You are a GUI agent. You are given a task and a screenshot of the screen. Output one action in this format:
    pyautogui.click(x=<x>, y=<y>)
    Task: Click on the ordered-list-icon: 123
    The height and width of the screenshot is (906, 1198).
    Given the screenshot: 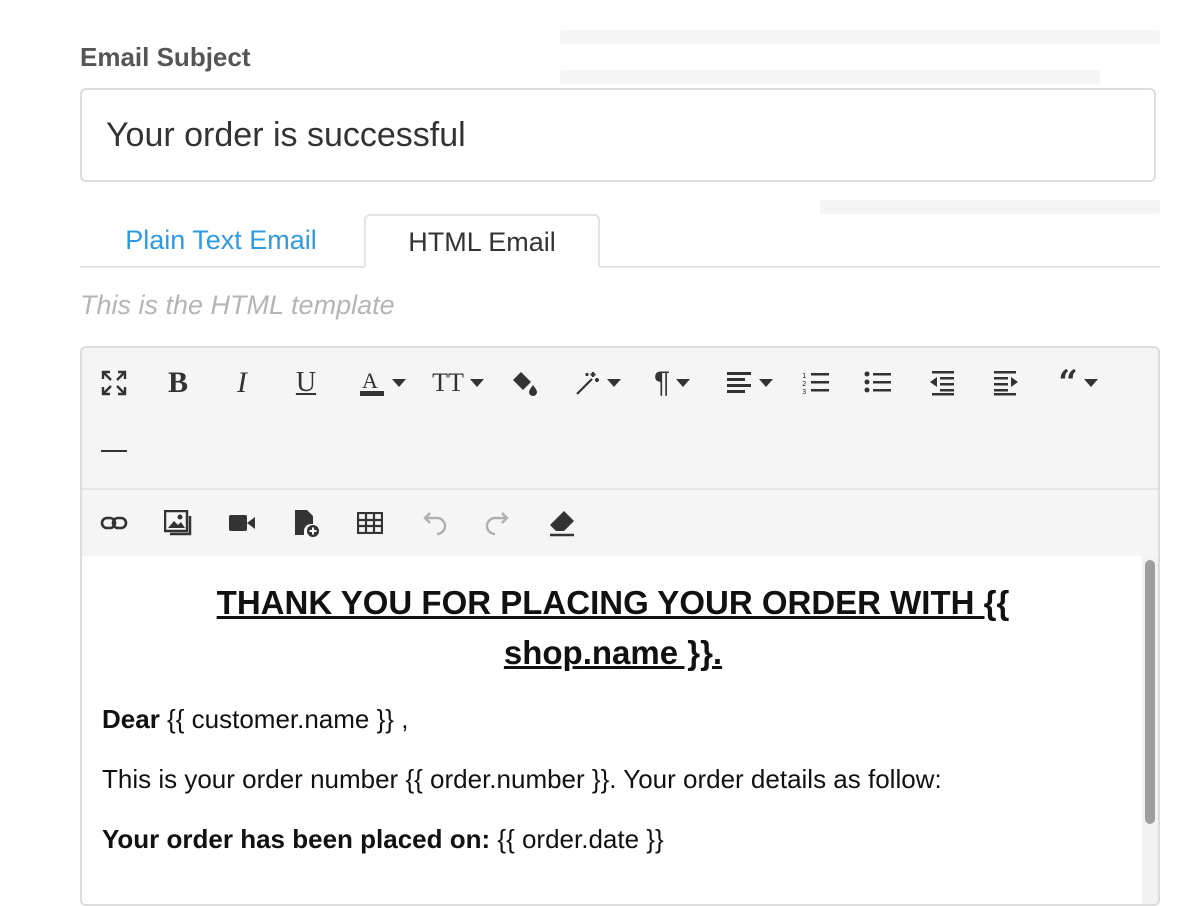 What is the action you would take?
    pyautogui.click(x=816, y=383)
    